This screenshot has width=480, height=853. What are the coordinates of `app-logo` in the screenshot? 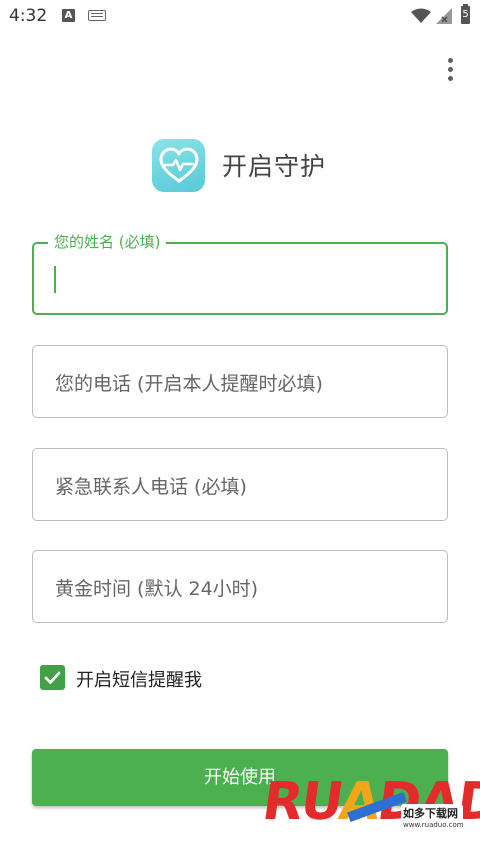 It's located at (178, 165).